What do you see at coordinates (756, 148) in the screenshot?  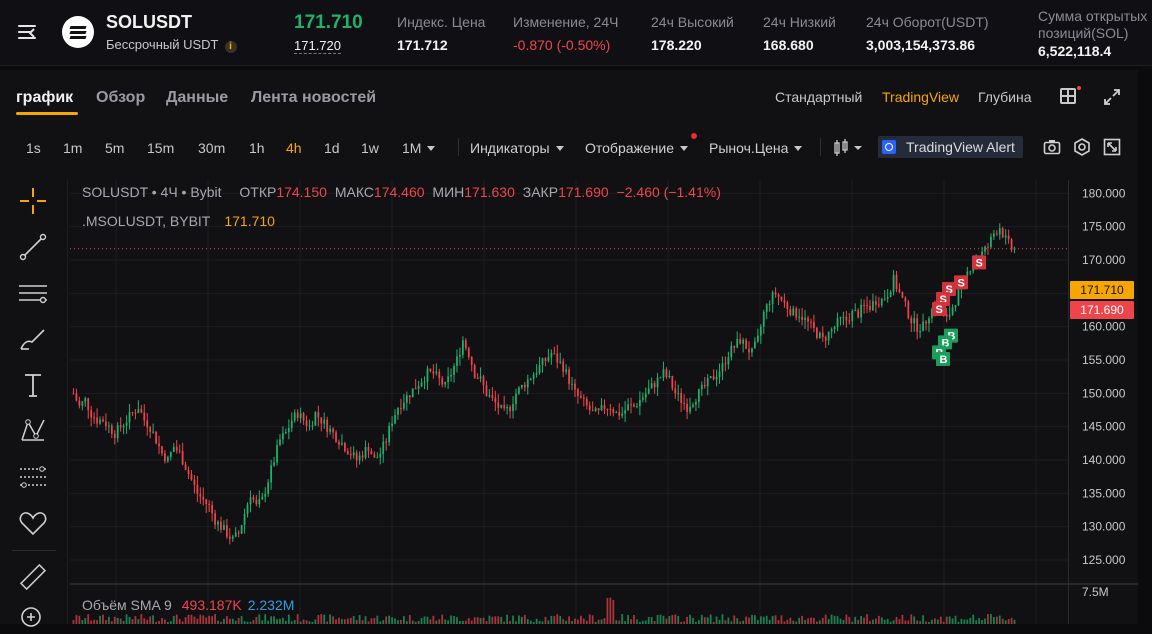 I see `price-type-dropdown: Рыноч.Цена` at bounding box center [756, 148].